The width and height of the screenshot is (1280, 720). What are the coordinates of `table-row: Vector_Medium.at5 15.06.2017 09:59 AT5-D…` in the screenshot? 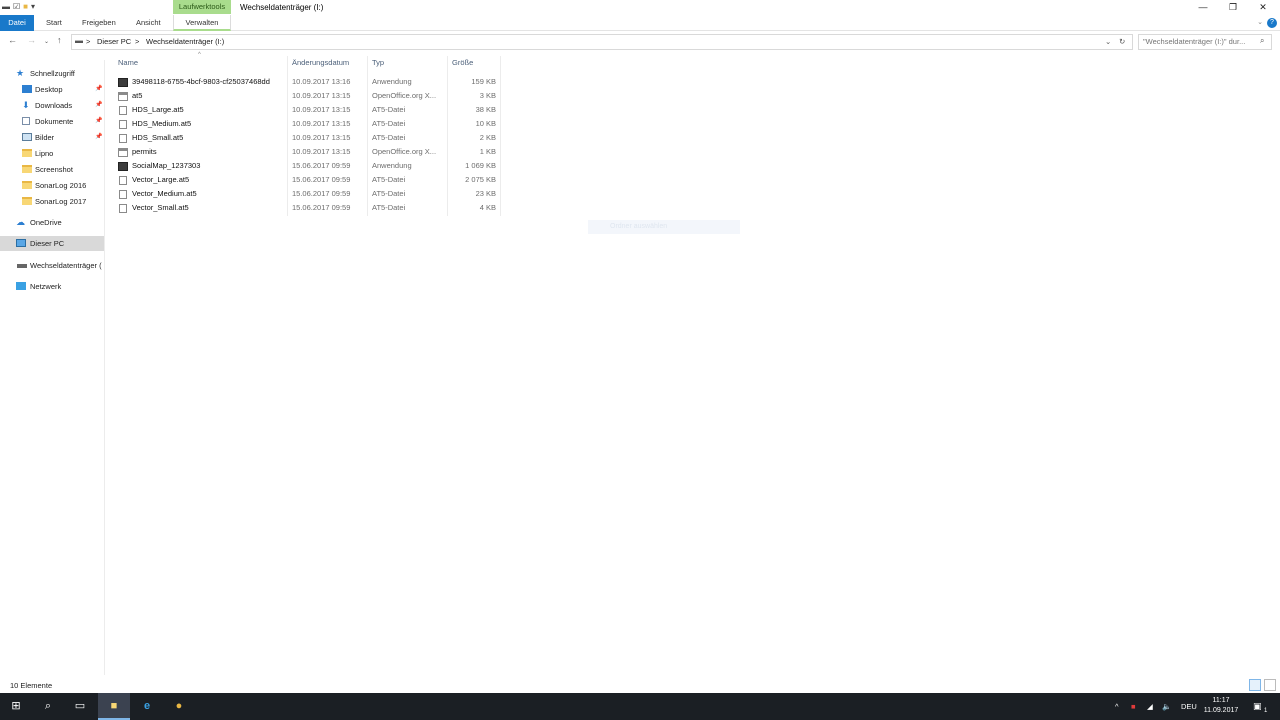 It's located at (306, 194).